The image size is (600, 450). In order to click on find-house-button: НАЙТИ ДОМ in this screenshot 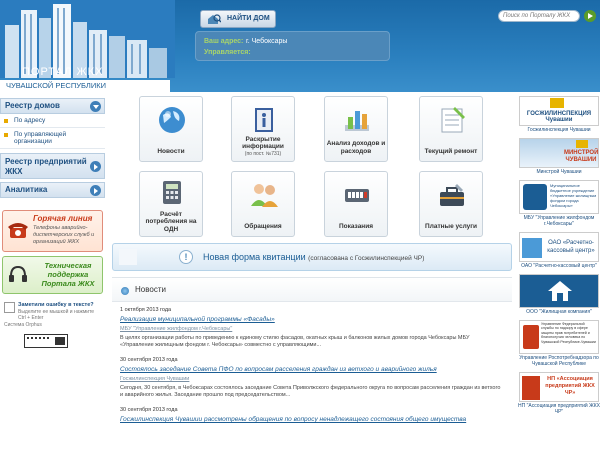, I will do `click(238, 19)`.